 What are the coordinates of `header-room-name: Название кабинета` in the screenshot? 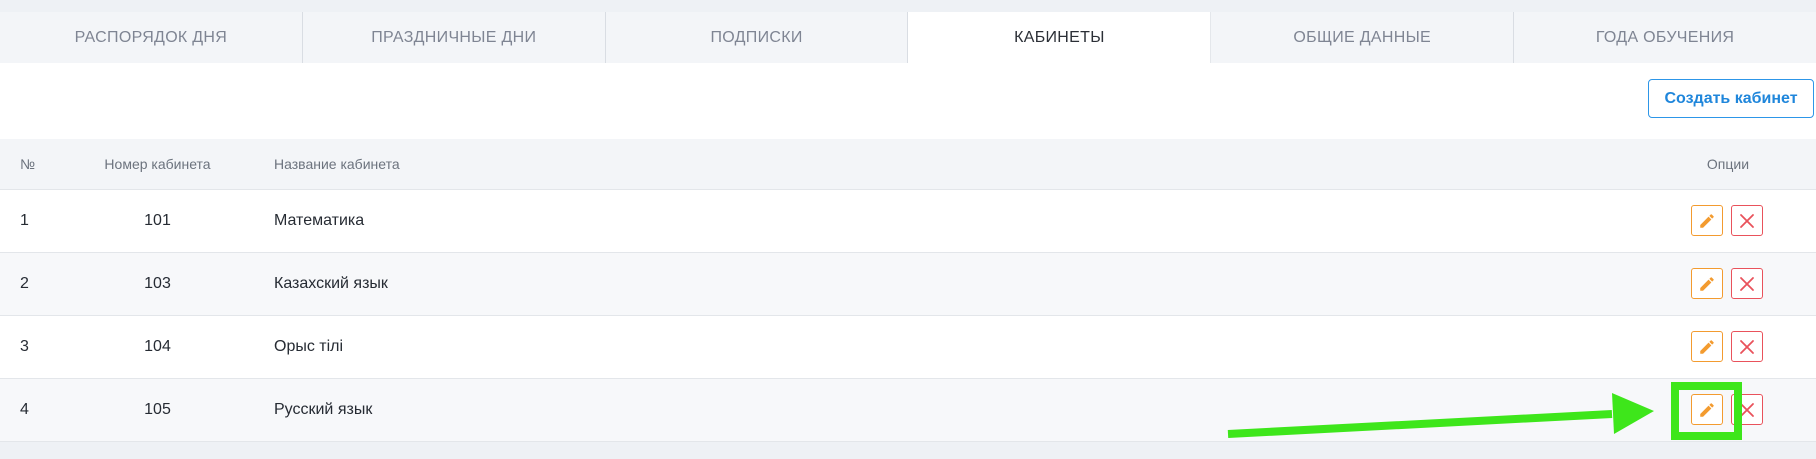 It's located at (337, 164).